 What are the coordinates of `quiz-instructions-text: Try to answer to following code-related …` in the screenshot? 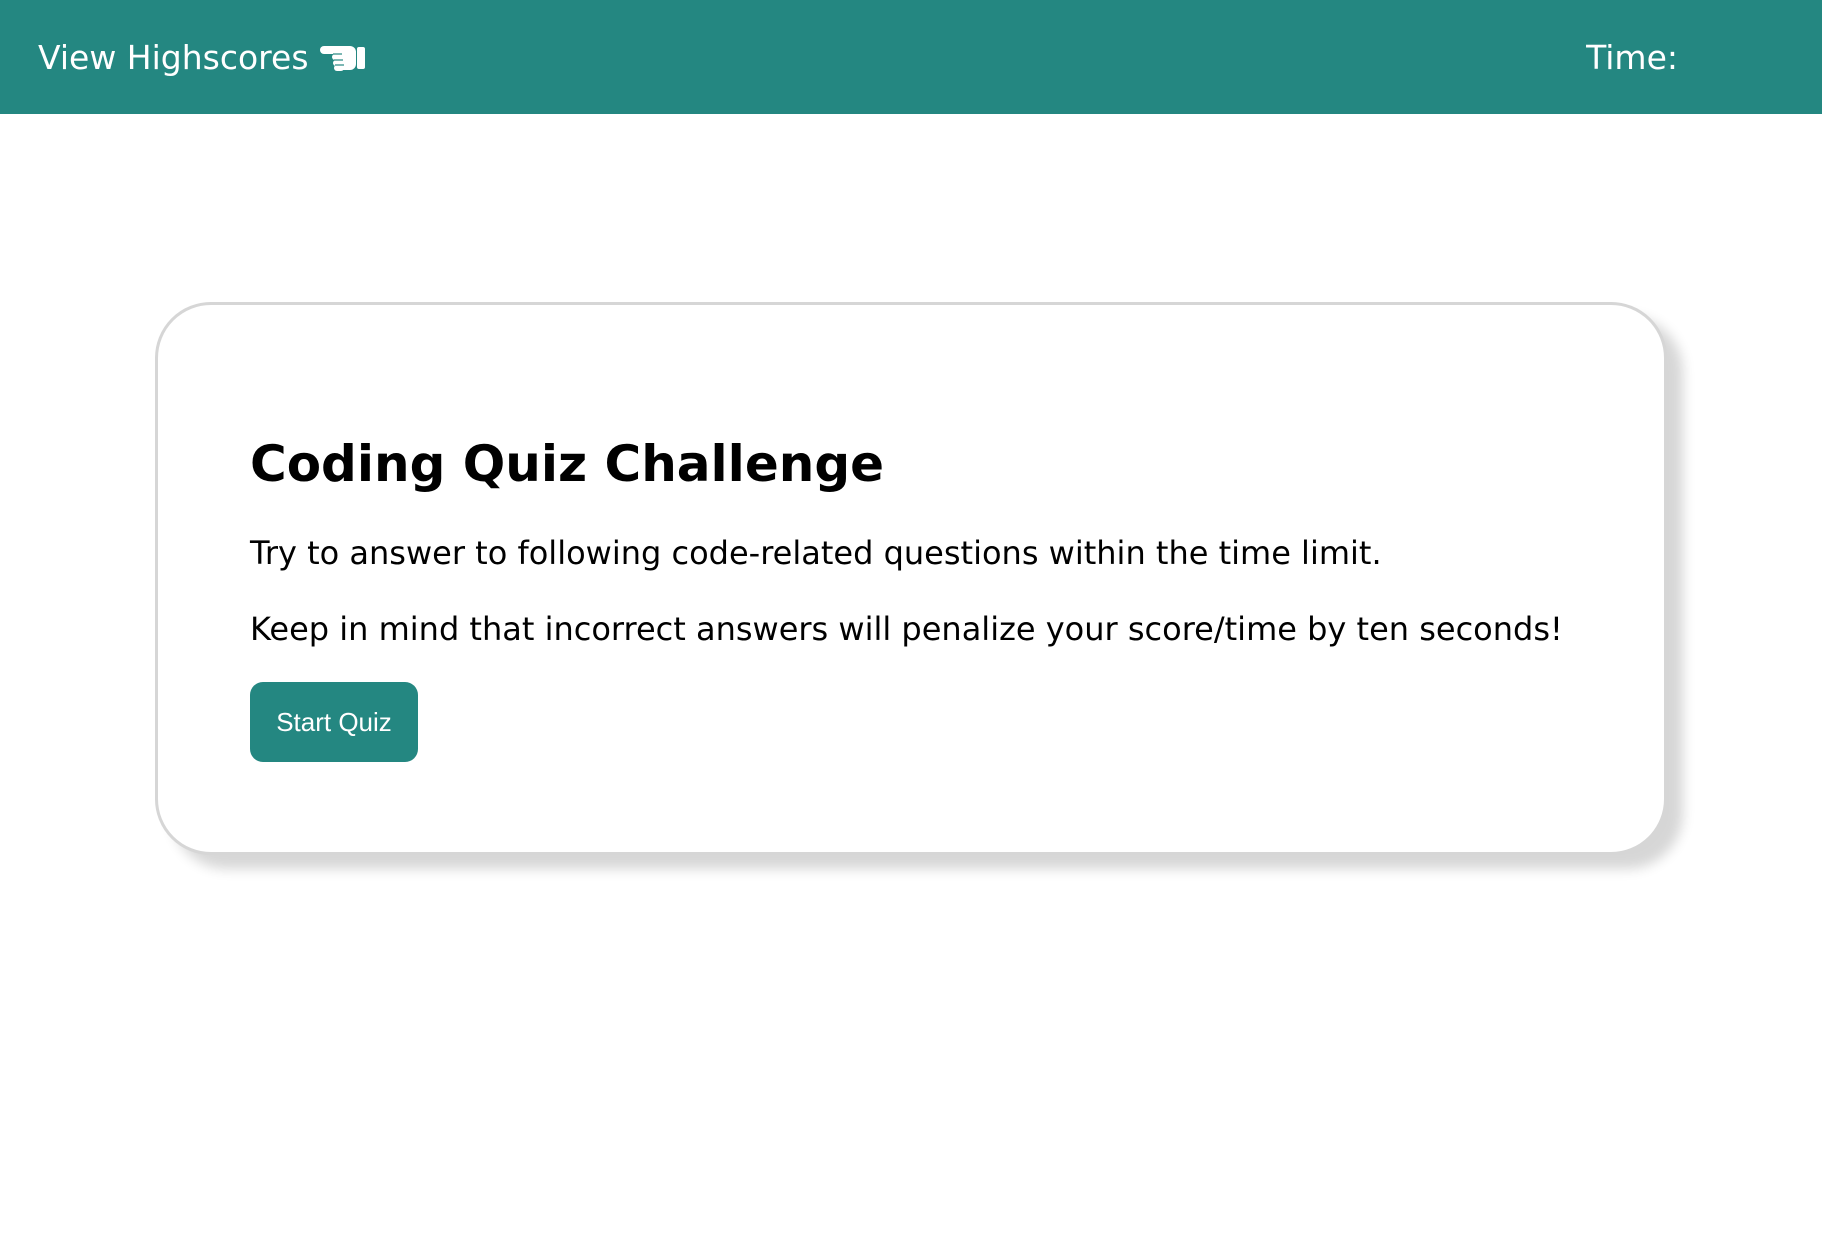 It's located at (816, 553).